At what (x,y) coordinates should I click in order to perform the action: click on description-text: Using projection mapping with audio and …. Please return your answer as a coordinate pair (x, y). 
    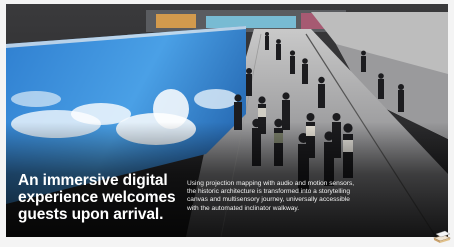
    Looking at the image, I should click on (271, 196).